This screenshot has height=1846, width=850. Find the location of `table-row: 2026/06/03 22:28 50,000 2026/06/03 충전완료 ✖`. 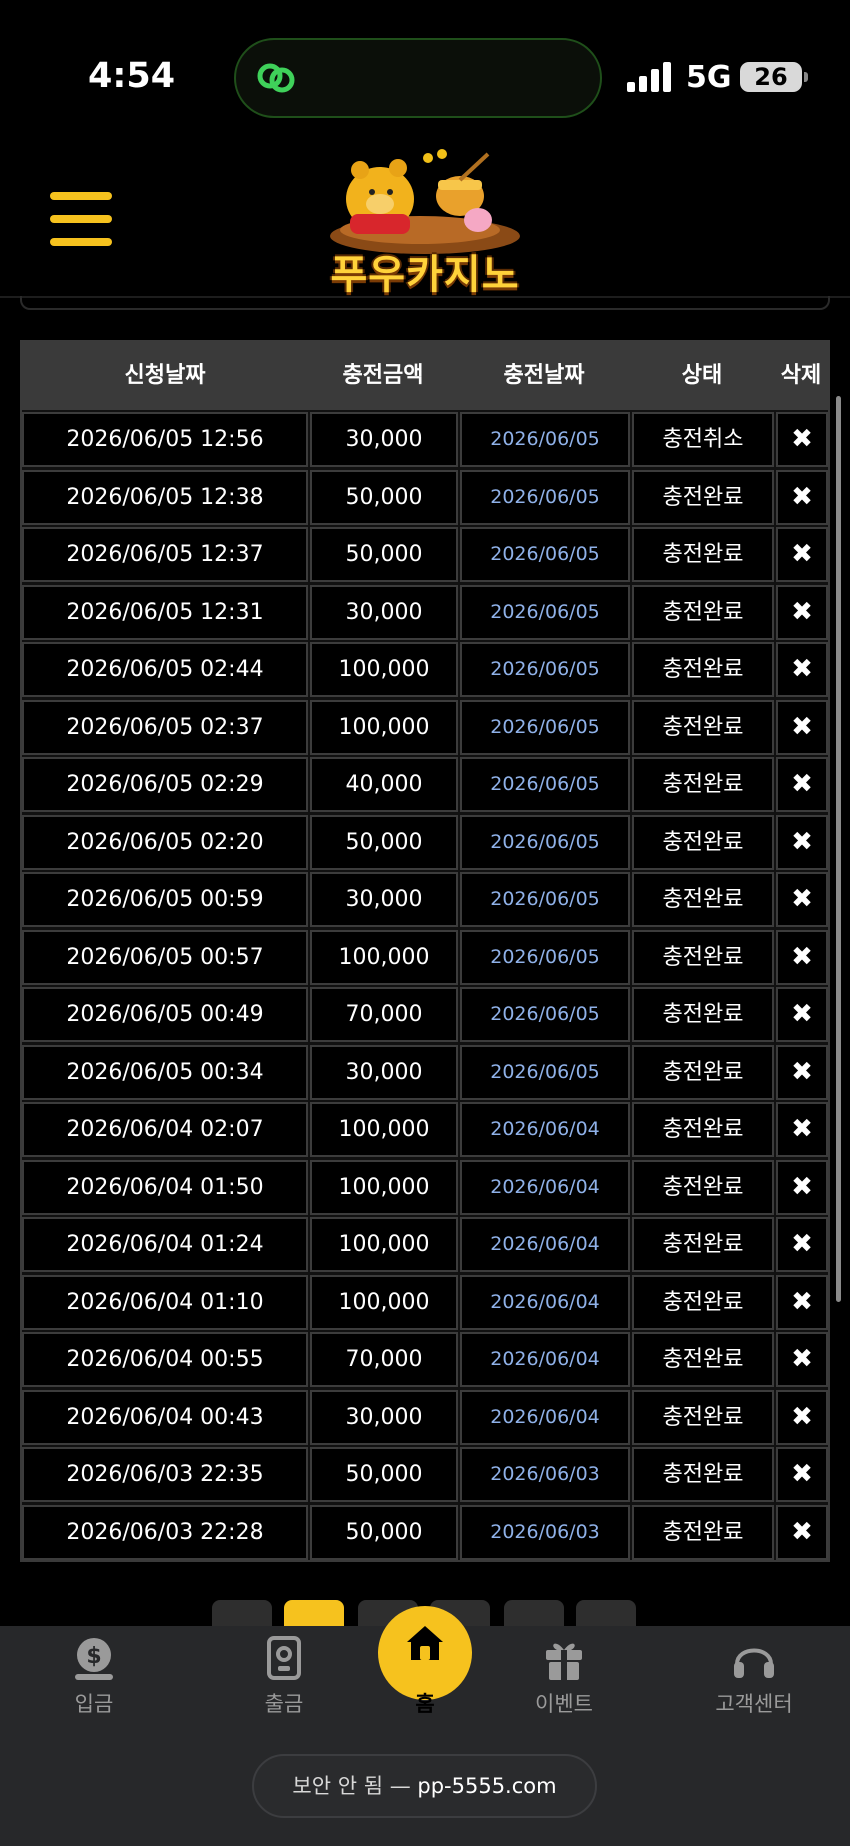

table-row: 2026/06/03 22:28 50,000 2026/06/03 충전완료 ✖ is located at coordinates (425, 1533).